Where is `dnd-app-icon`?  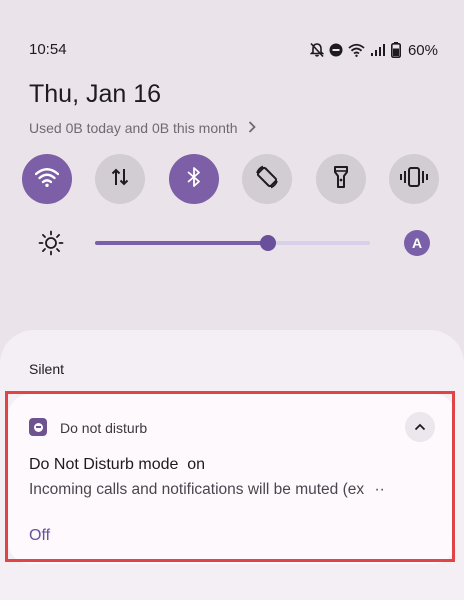 dnd-app-icon is located at coordinates (38, 427).